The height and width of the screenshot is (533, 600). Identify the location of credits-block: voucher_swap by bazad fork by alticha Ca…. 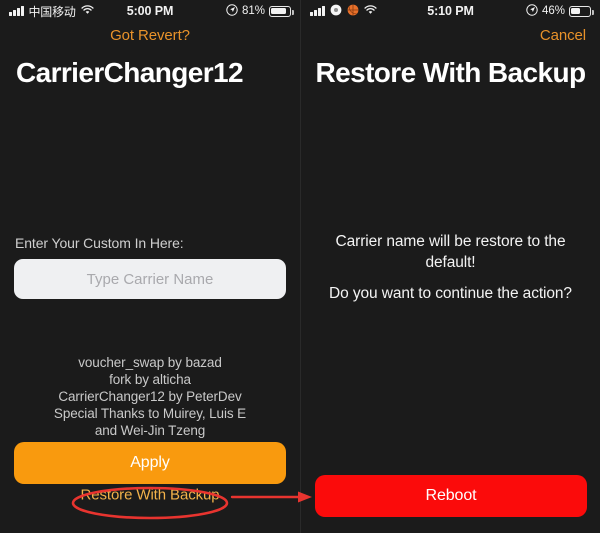
(150, 396).